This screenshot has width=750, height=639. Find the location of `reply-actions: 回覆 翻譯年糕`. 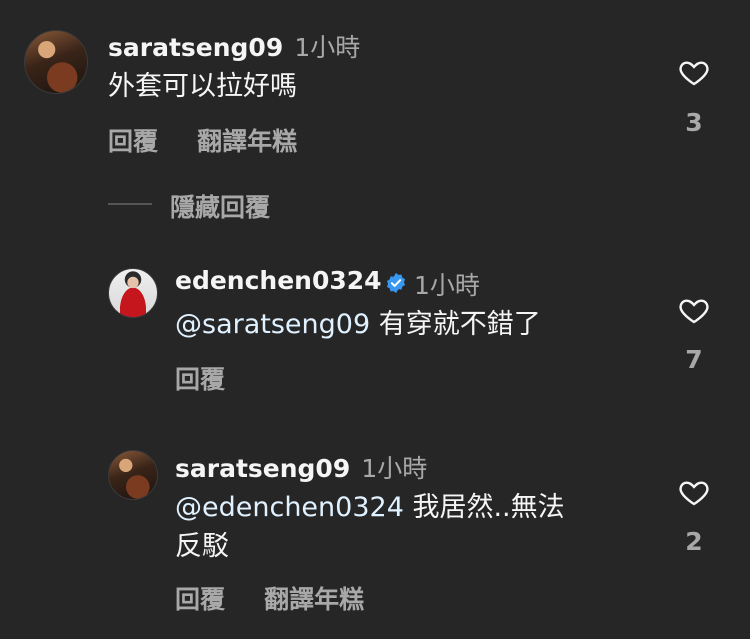

reply-actions: 回覆 翻譯年糕 is located at coordinates (269, 598).